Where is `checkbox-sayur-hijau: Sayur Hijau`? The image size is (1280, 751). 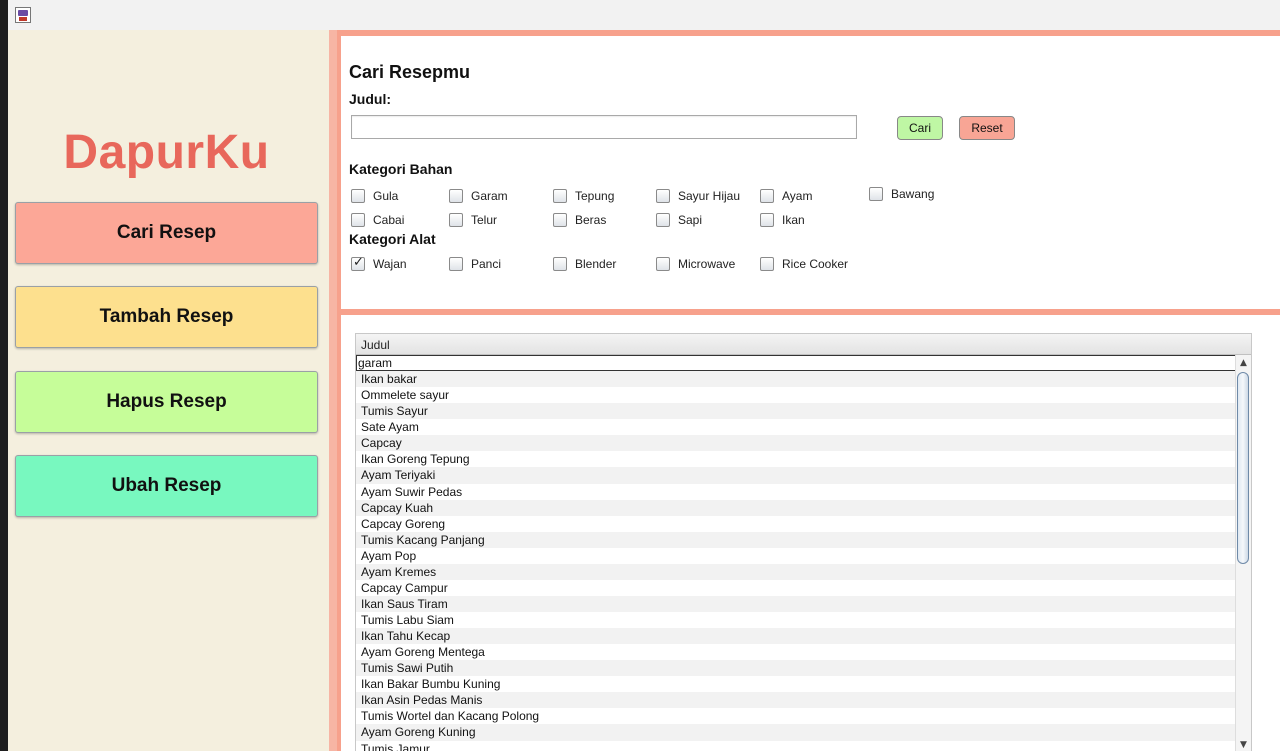
checkbox-sayur-hijau: Sayur Hijau is located at coordinates (698, 196).